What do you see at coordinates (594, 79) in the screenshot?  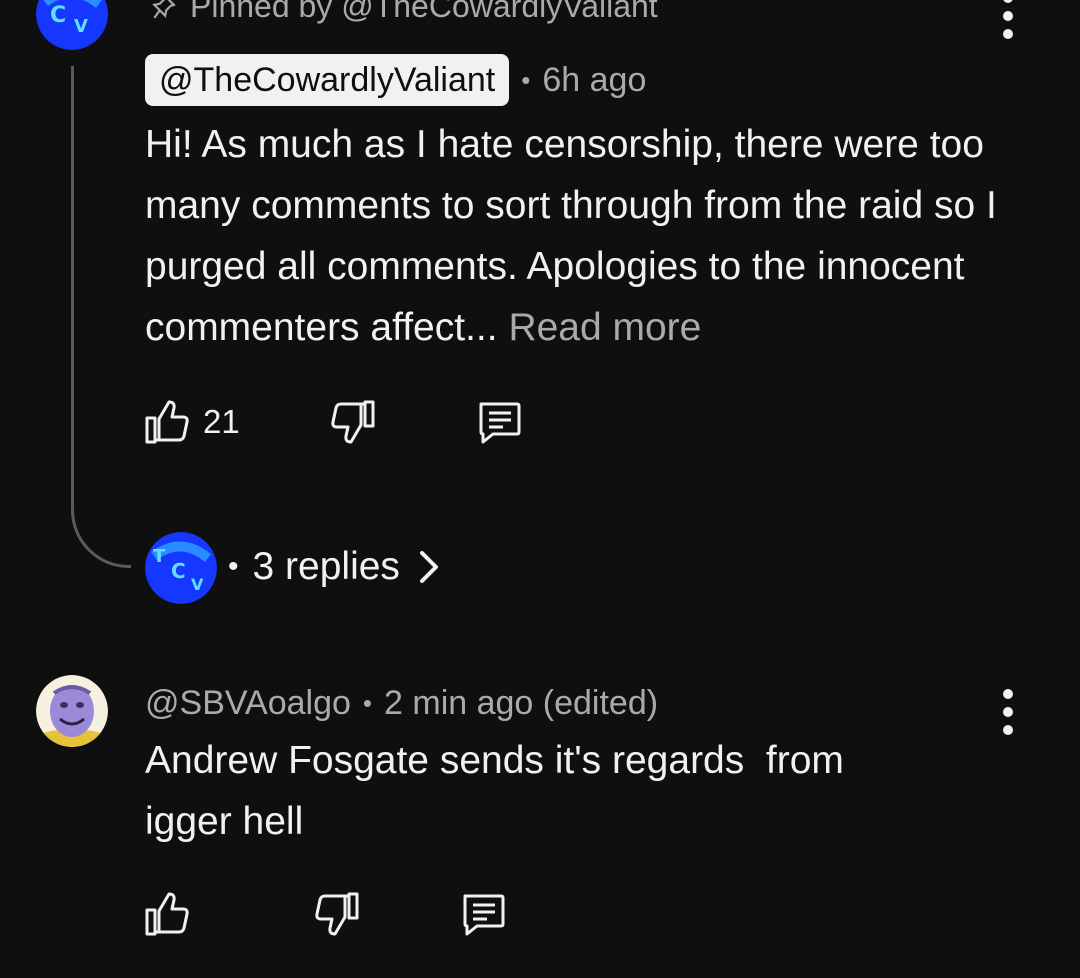 I see `comment-time: 6h ago` at bounding box center [594, 79].